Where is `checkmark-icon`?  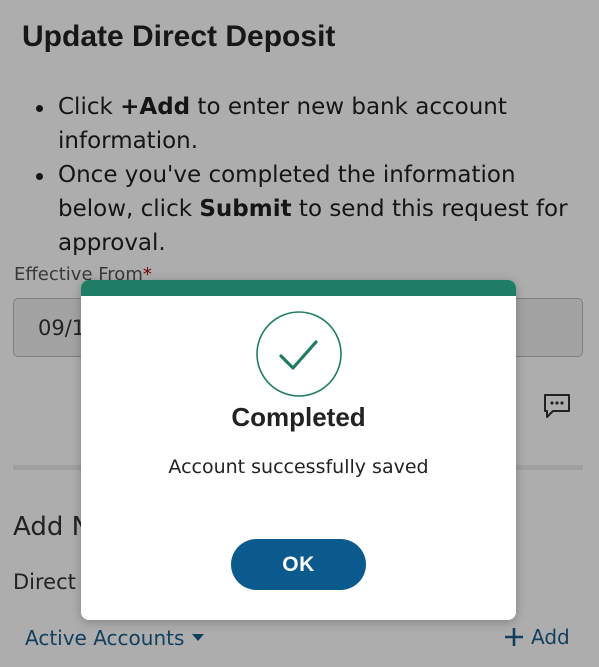 checkmark-icon is located at coordinates (299, 354).